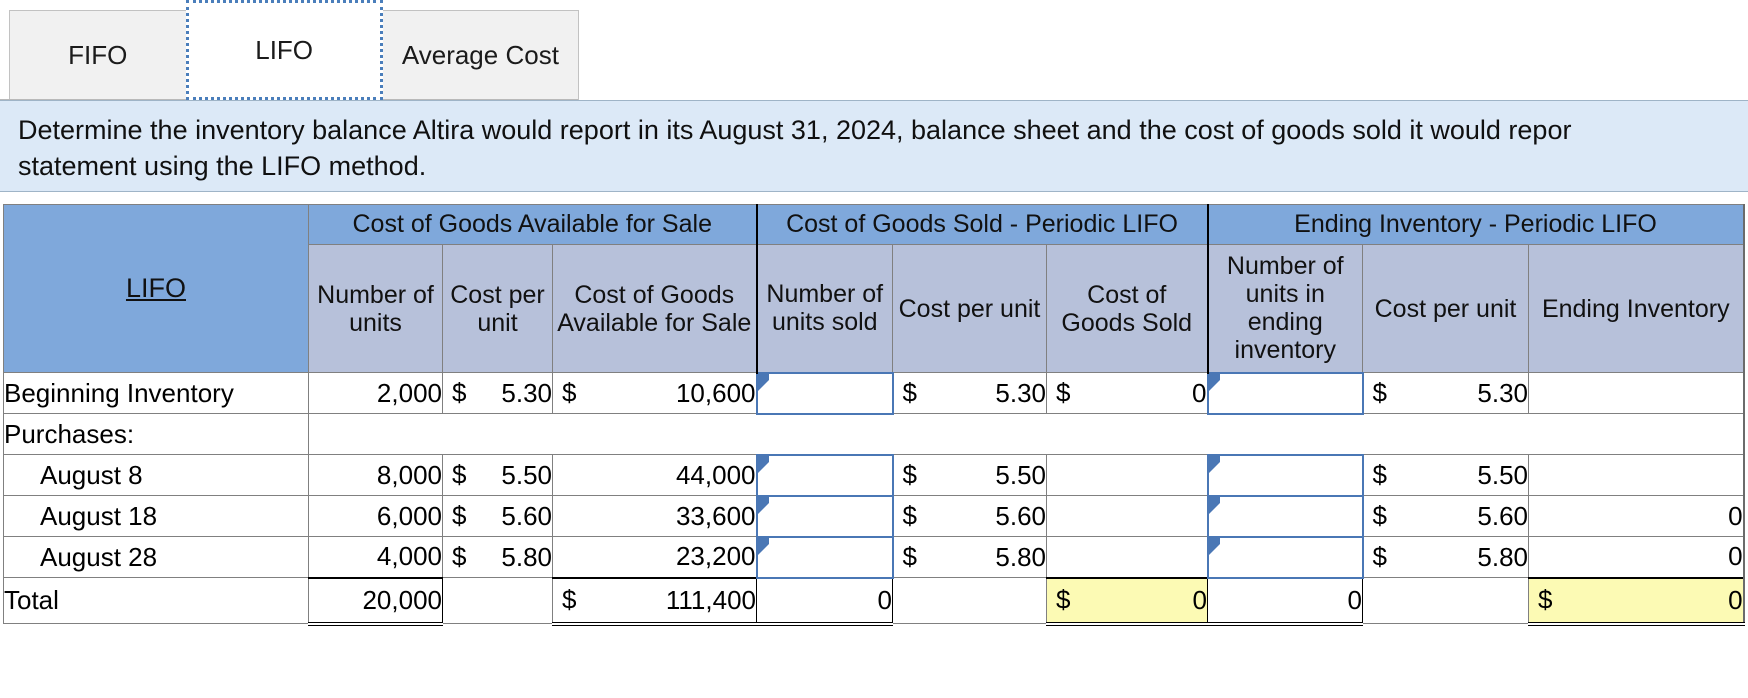 Image resolution: width=1748 pixels, height=698 pixels. I want to click on cell-ending-cost-per-unit: $5.30, so click(1445, 393).